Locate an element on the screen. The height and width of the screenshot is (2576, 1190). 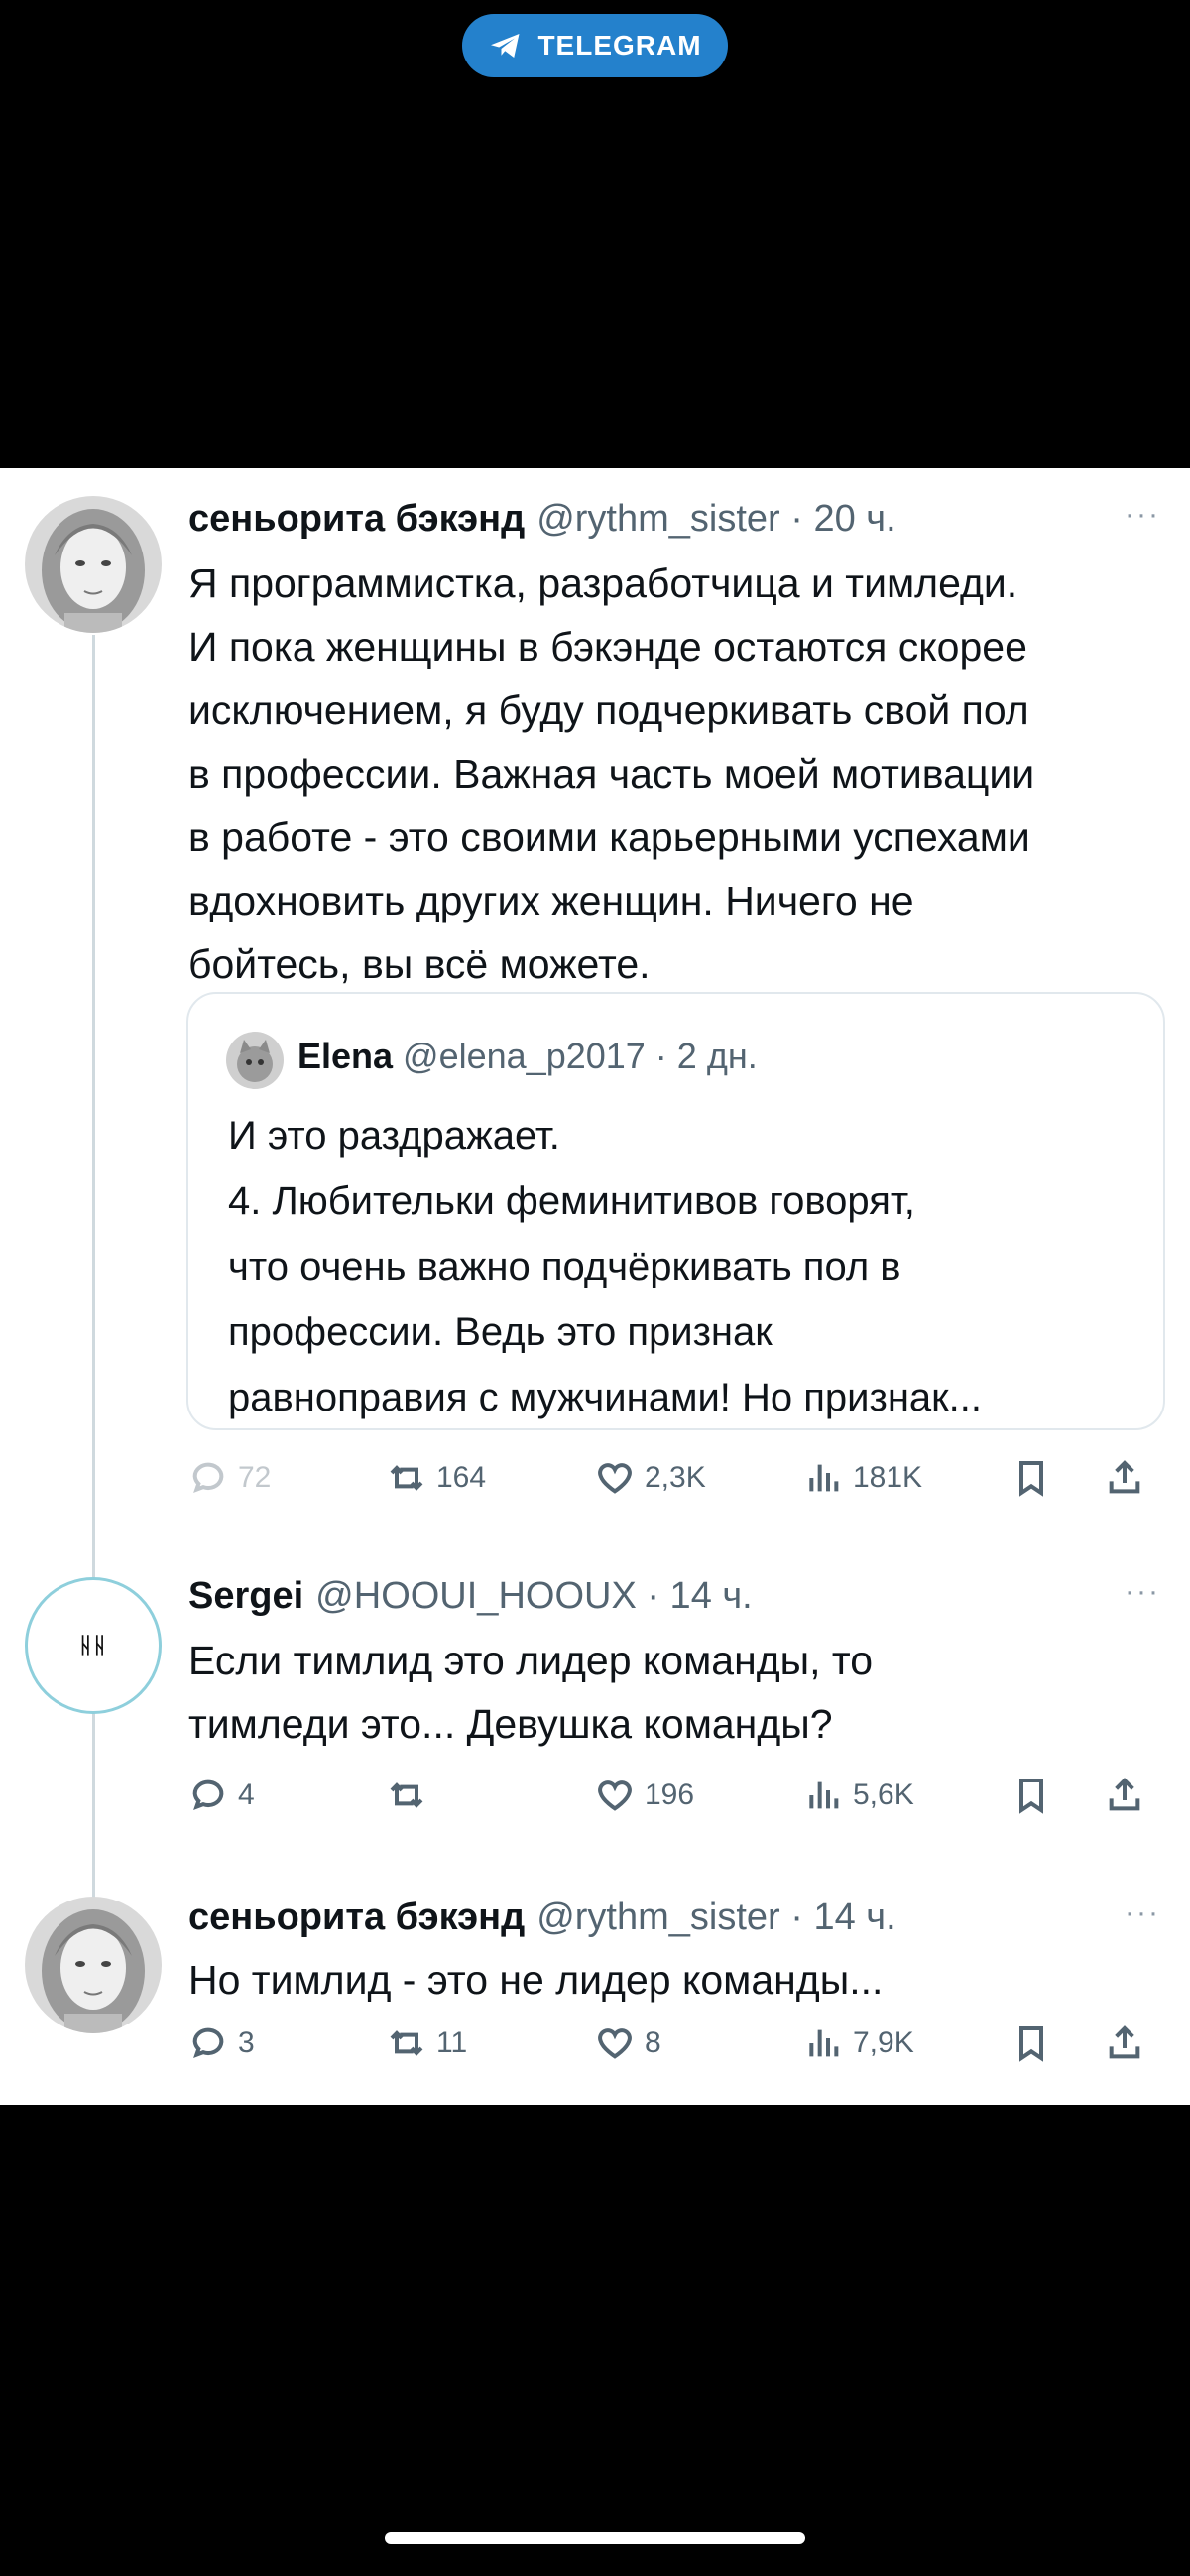
quote-text-line: И это раздражает. is located at coordinates (394, 1136).